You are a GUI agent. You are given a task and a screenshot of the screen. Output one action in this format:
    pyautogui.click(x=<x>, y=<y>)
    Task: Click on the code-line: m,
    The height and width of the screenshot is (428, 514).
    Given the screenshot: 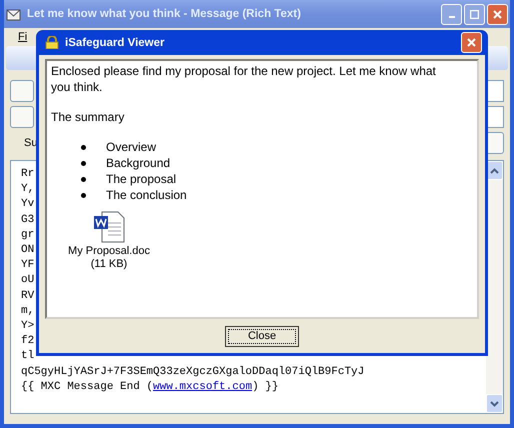 What is the action you would take?
    pyautogui.click(x=27, y=311)
    